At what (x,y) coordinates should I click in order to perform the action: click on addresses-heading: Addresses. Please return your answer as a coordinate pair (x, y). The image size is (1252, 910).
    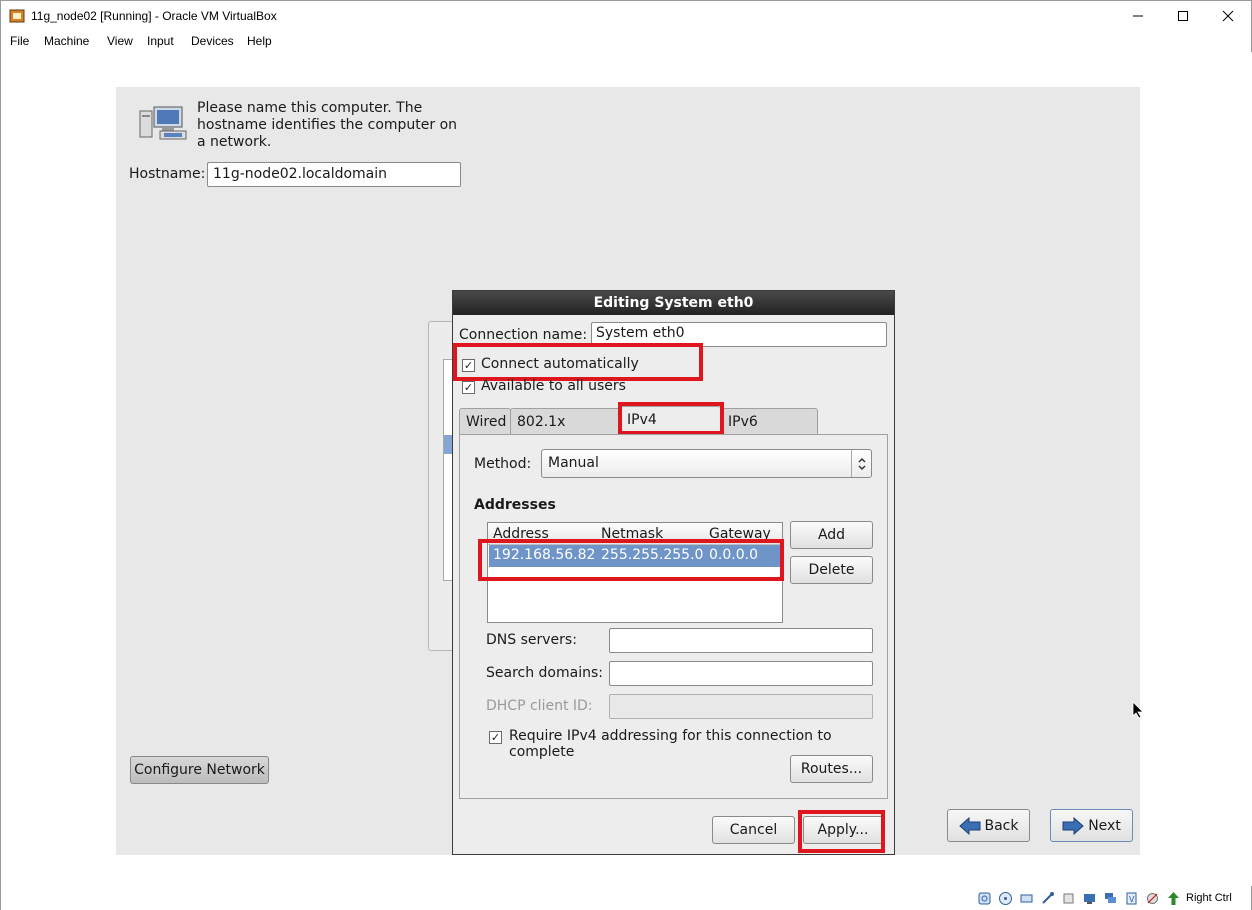
    Looking at the image, I should click on (515, 505).